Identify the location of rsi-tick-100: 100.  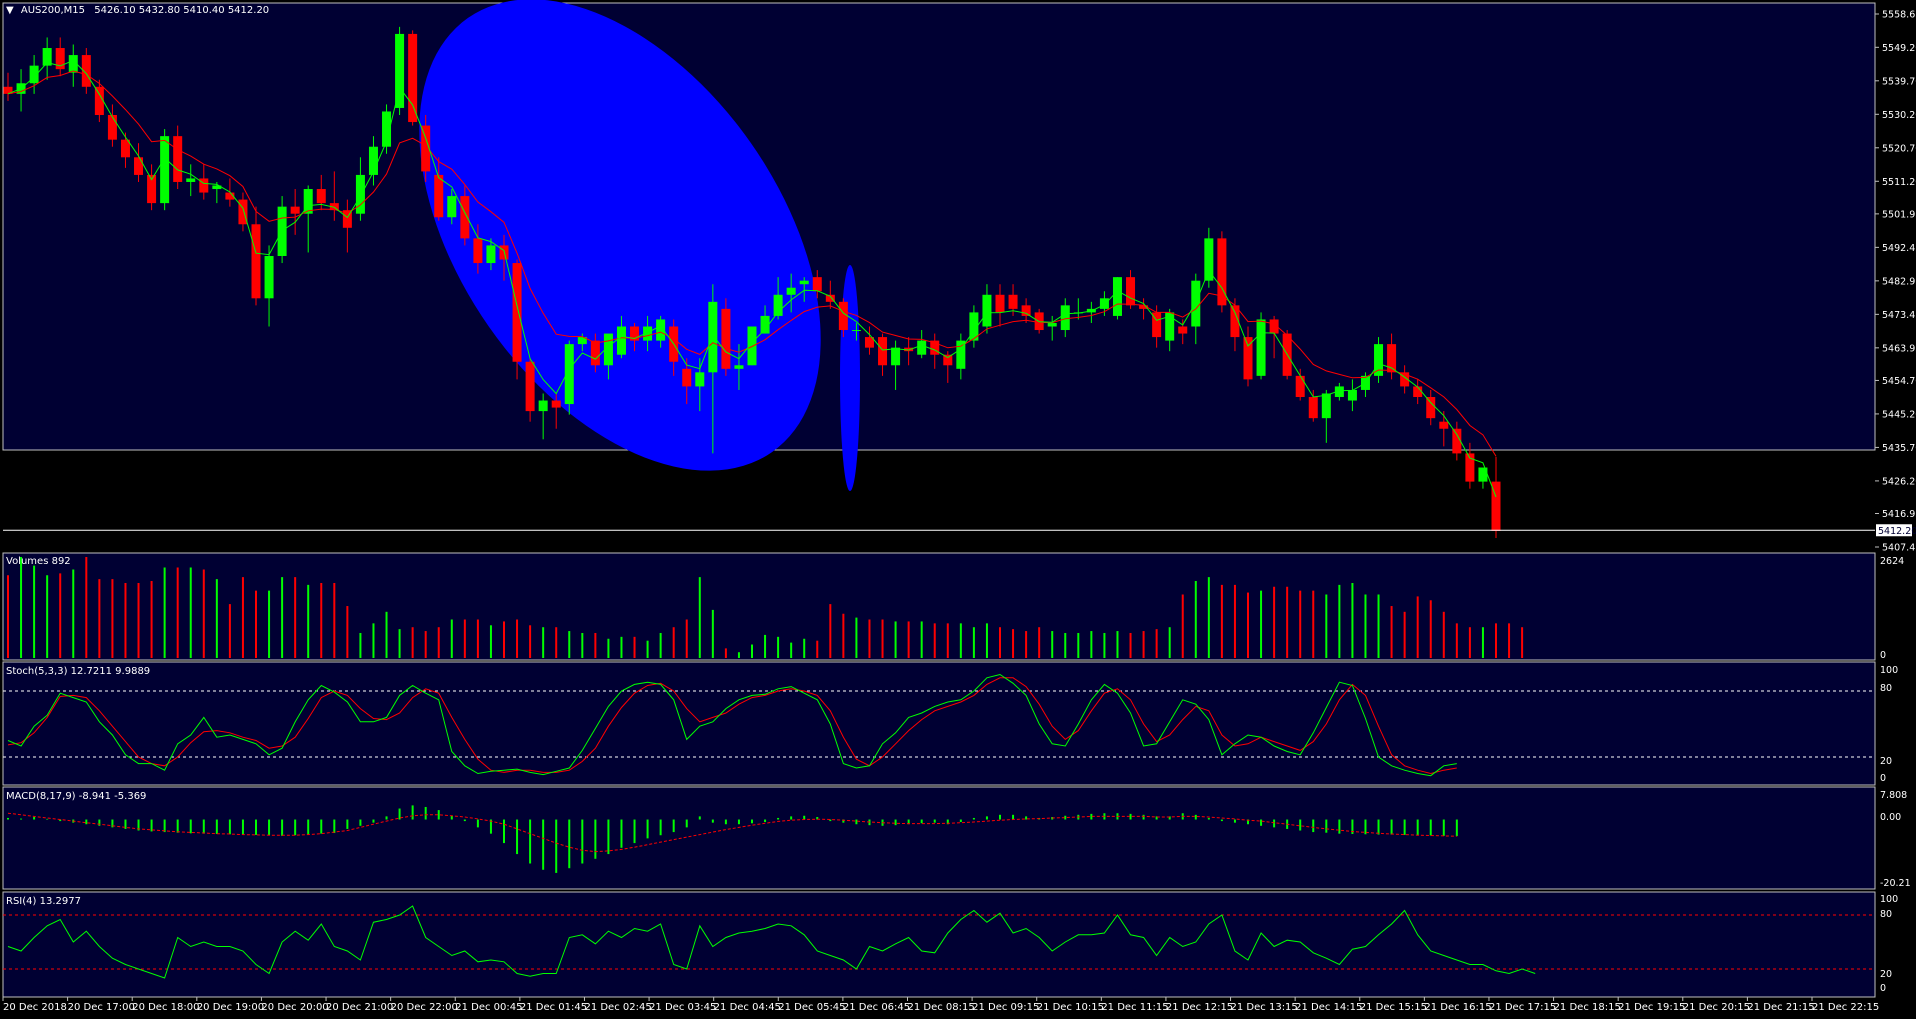
(1889, 899).